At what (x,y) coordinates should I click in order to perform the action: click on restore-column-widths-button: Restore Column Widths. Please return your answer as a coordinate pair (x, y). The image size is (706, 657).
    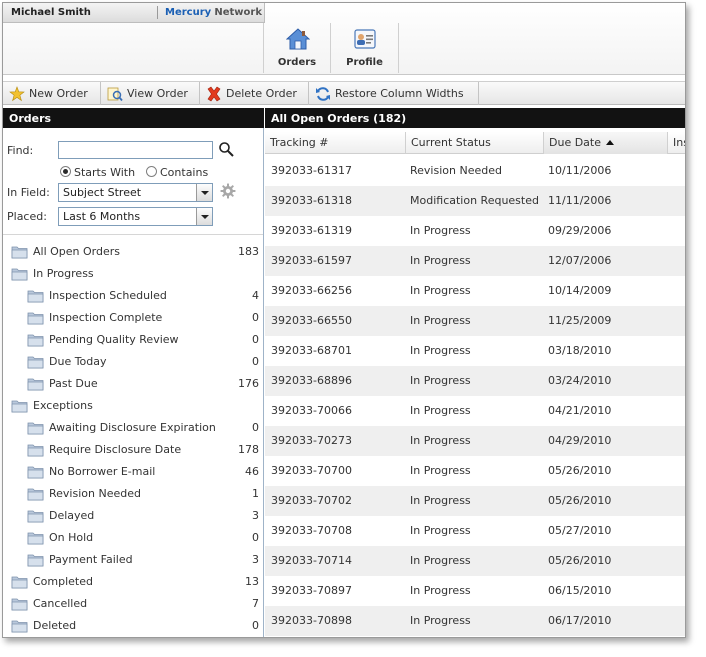
    Looking at the image, I should click on (394, 93).